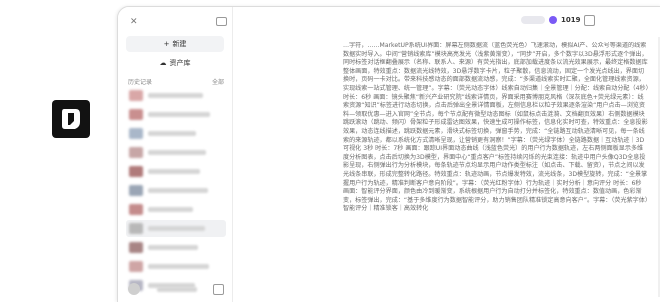 The height and width of the screenshot is (302, 660). Describe the element at coordinates (166, 44) in the screenshot. I see `plus-icon: +` at that location.